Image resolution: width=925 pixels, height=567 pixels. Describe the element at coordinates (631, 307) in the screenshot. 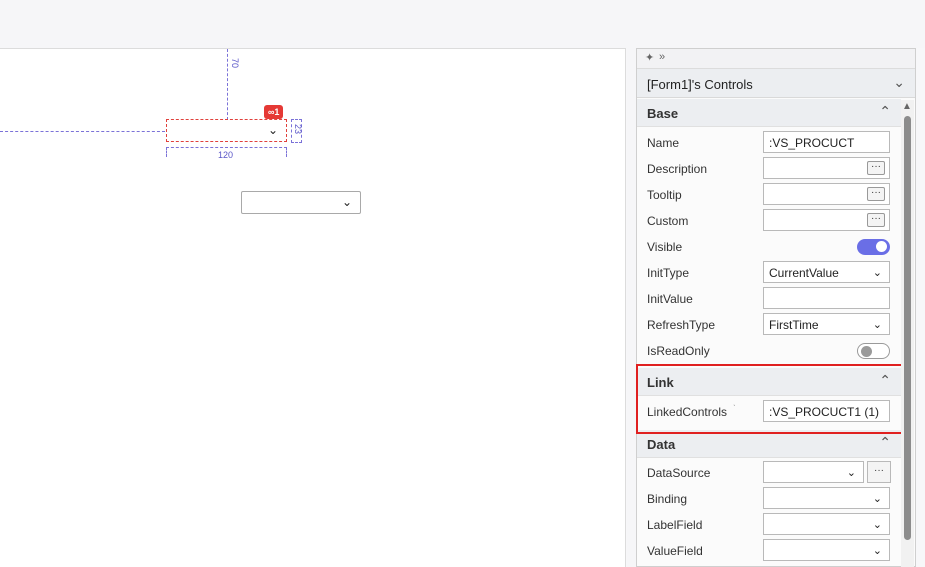

I see `panel-gap` at that location.